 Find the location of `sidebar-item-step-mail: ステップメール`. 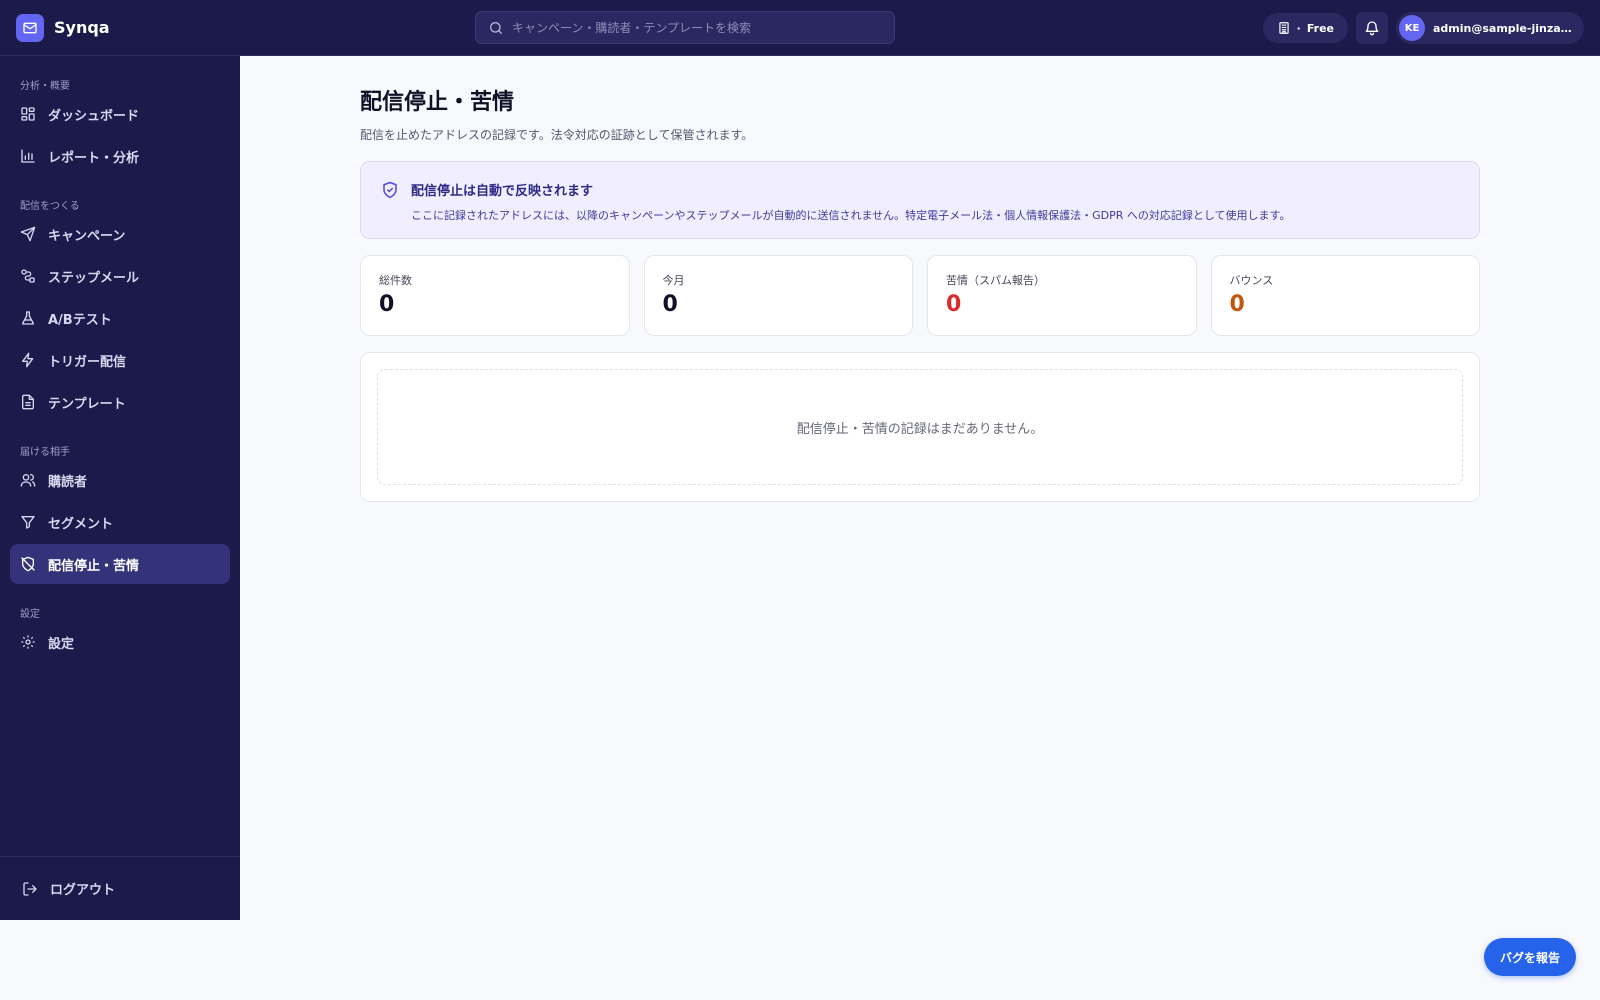

sidebar-item-step-mail: ステップメール is located at coordinates (120, 276).